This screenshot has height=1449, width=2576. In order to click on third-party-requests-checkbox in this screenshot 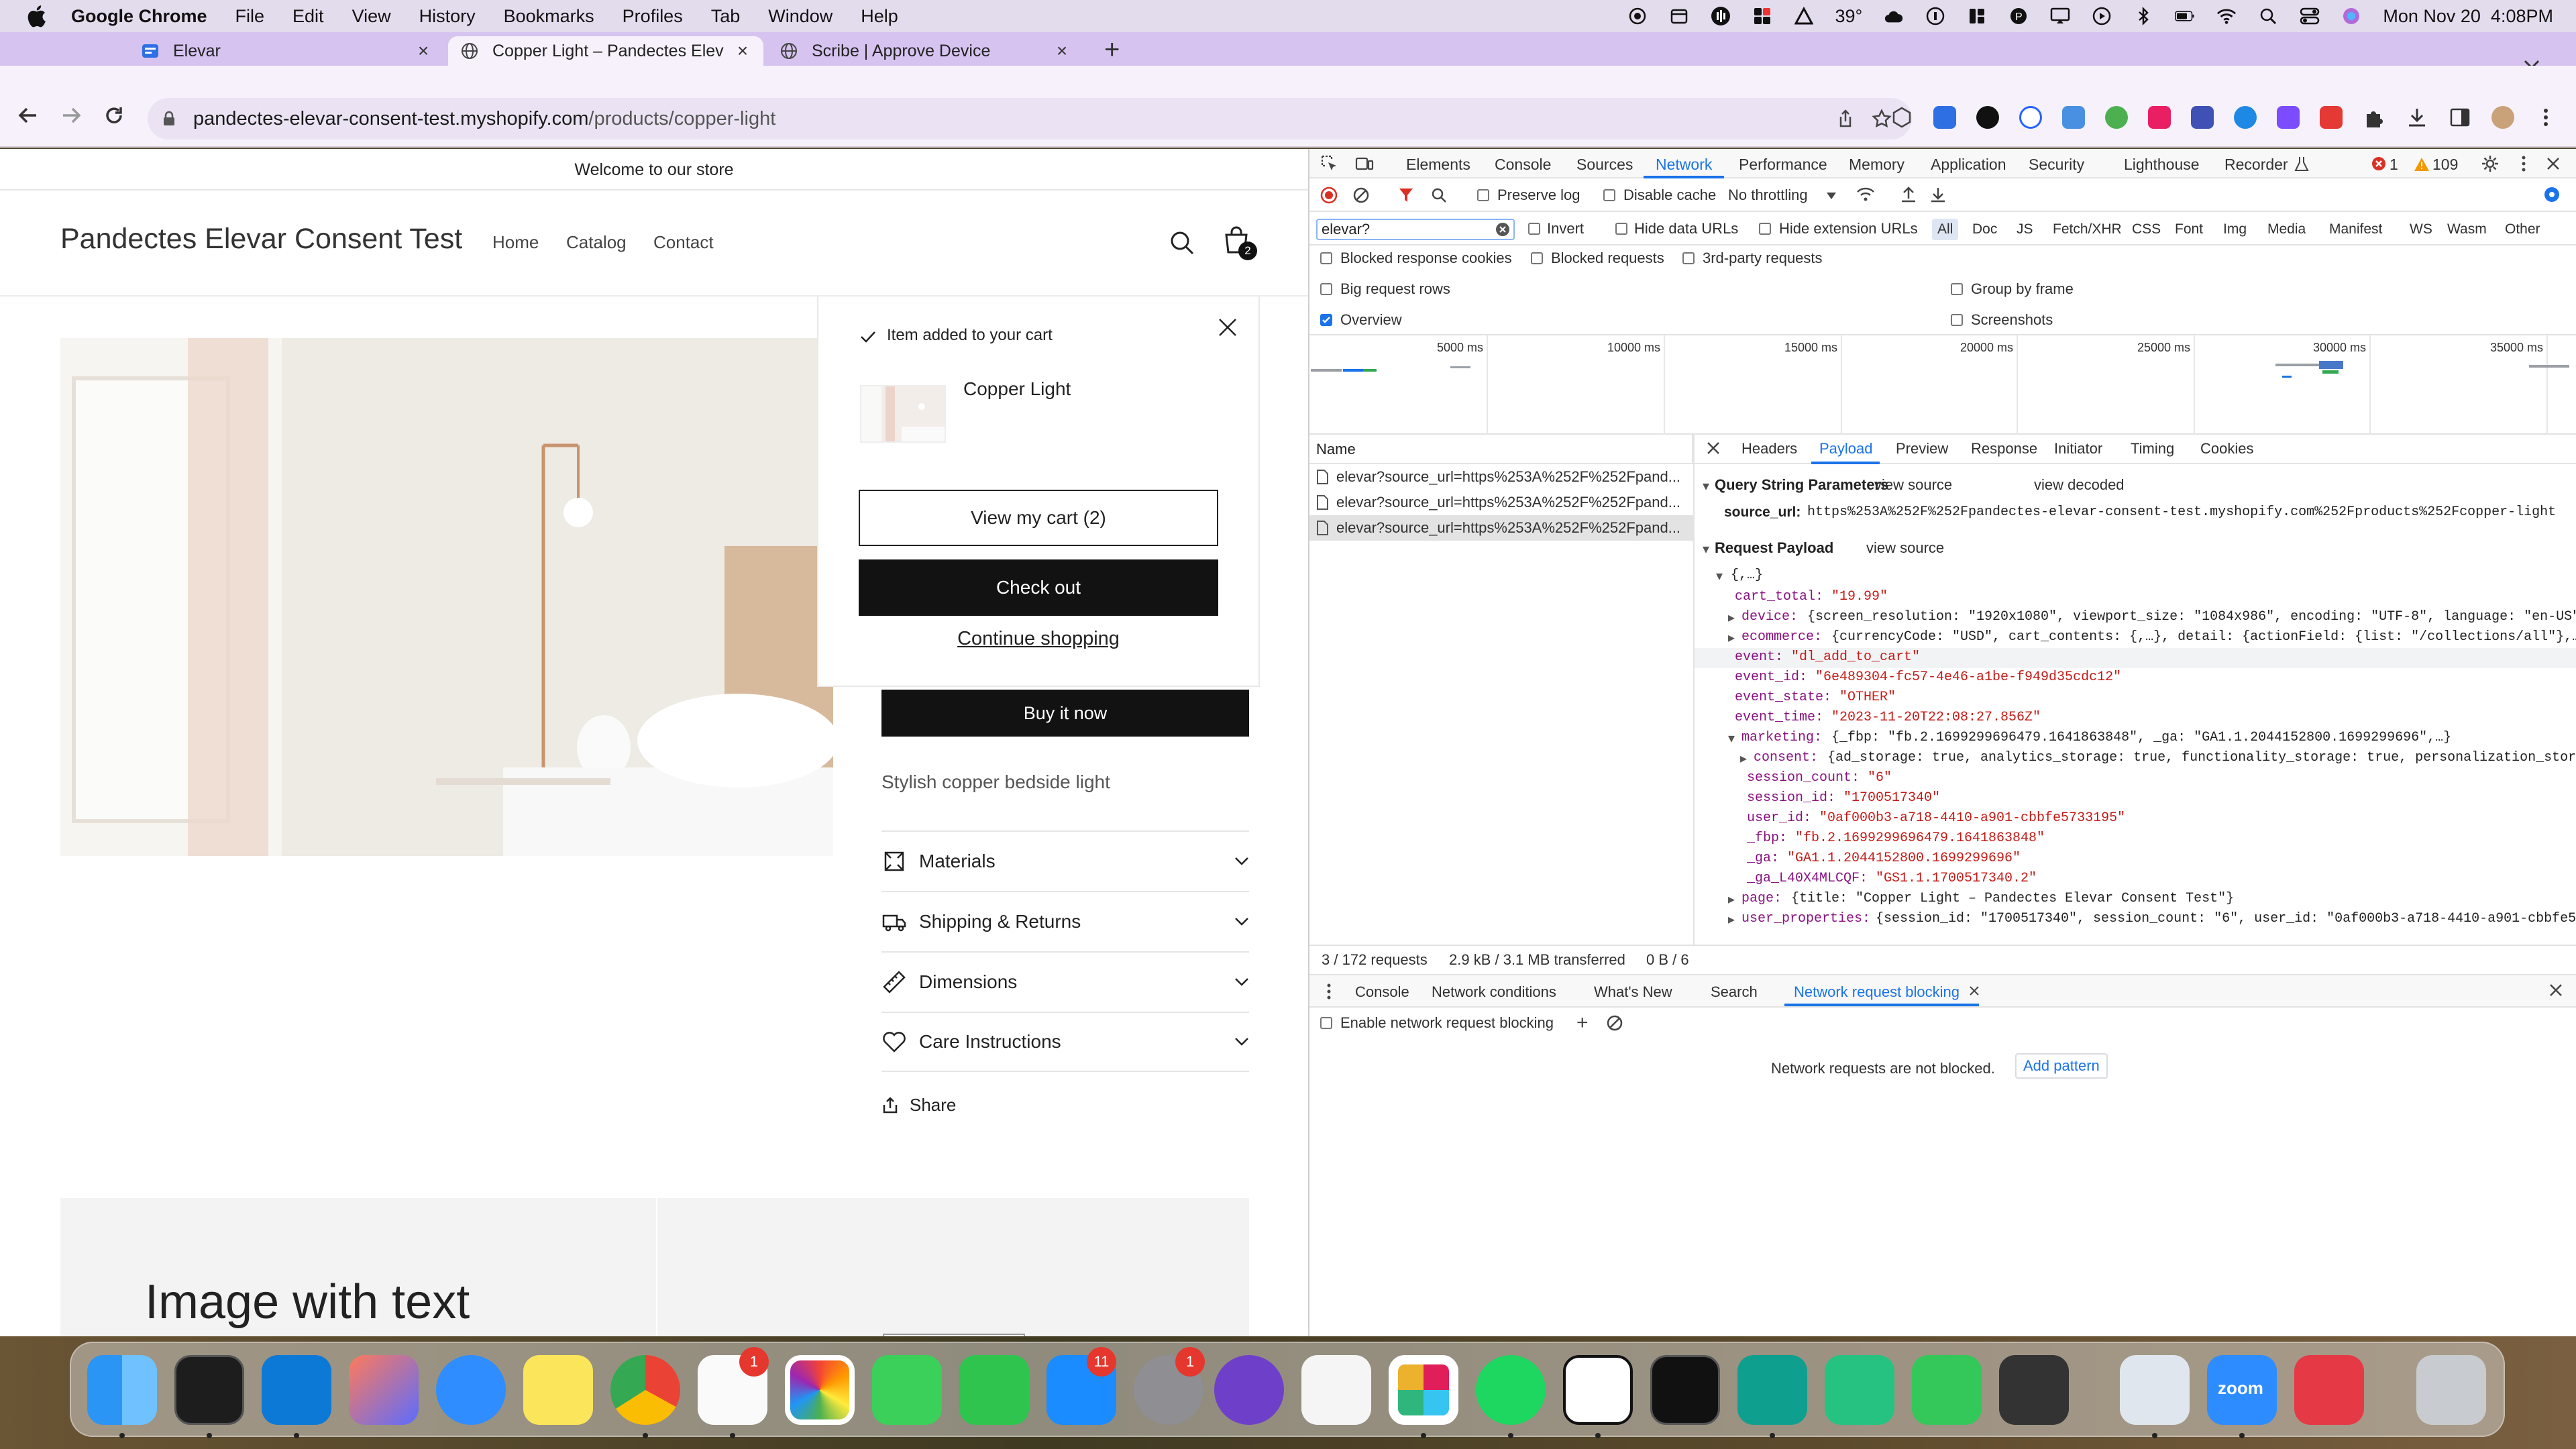, I will do `click(1688, 258)`.